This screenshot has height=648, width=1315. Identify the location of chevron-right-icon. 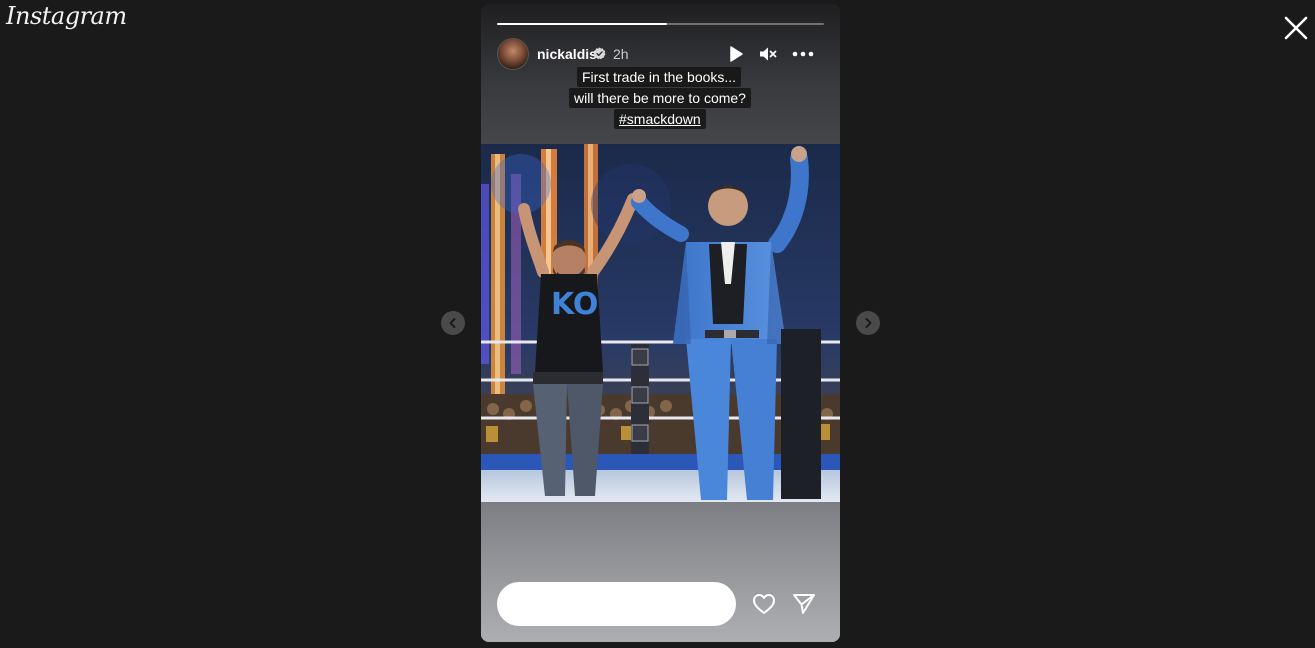
(868, 323).